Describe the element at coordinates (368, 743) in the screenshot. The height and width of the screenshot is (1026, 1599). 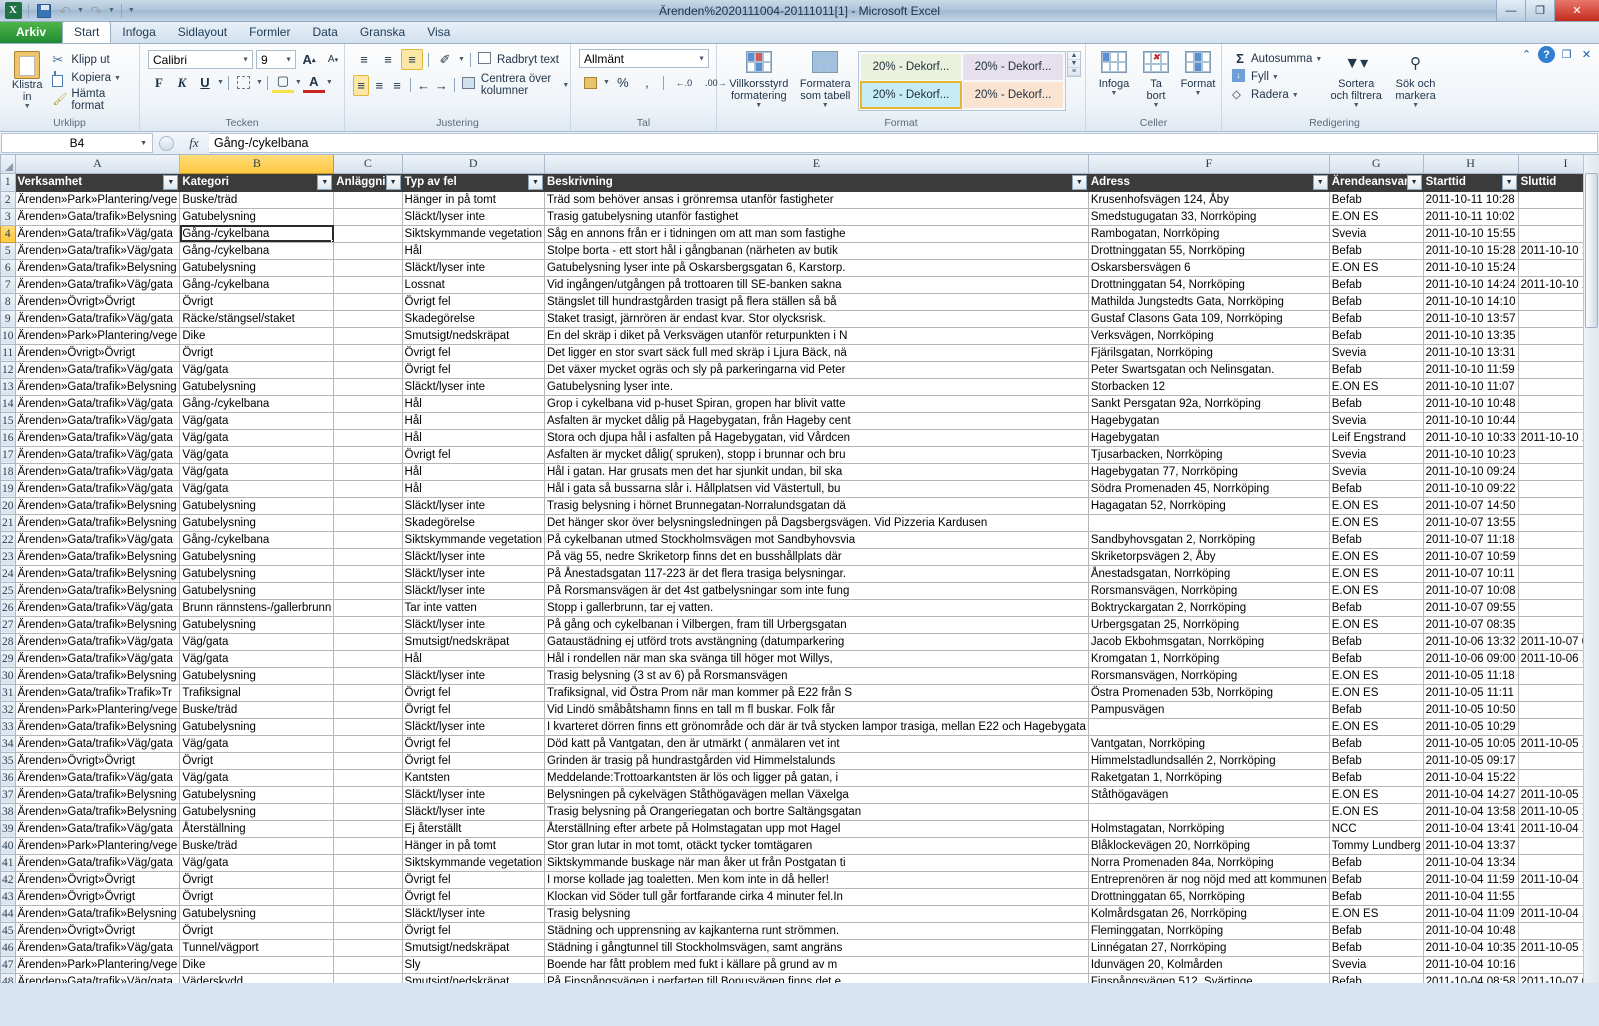
I see `cell-C34` at that location.